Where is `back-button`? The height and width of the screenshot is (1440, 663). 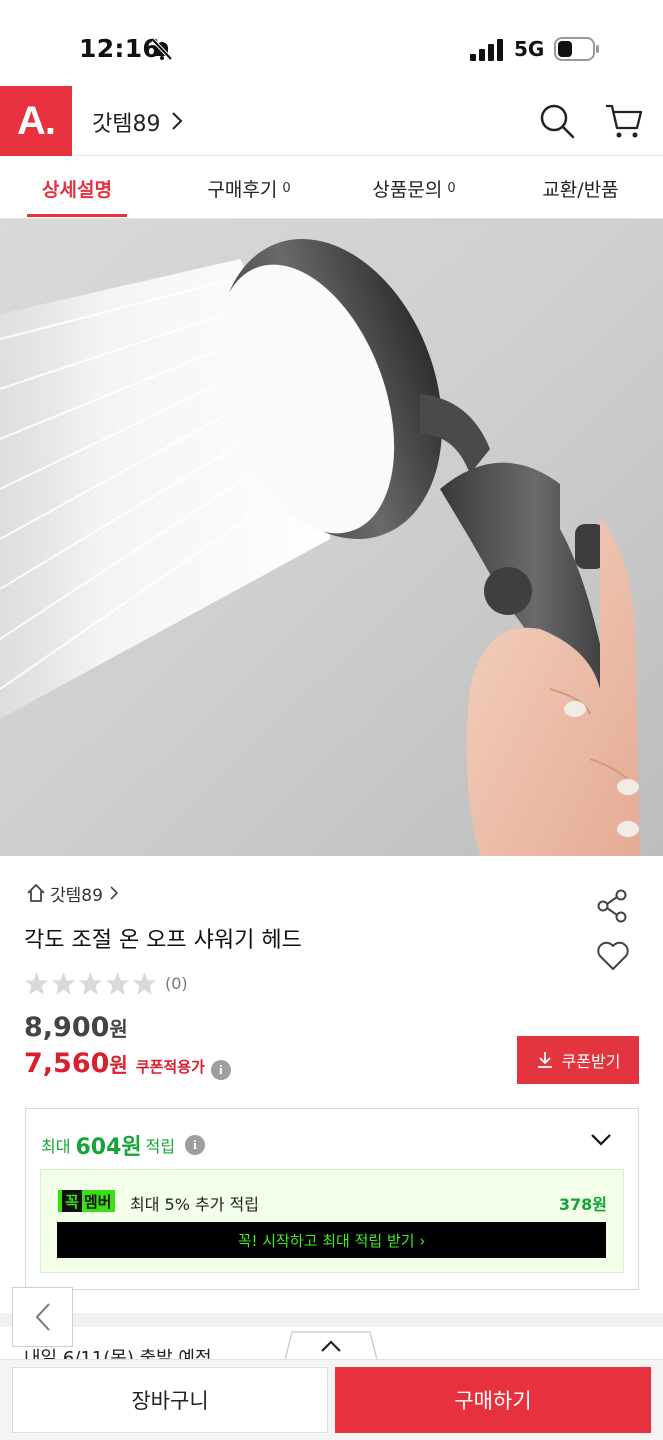
back-button is located at coordinates (42, 1317).